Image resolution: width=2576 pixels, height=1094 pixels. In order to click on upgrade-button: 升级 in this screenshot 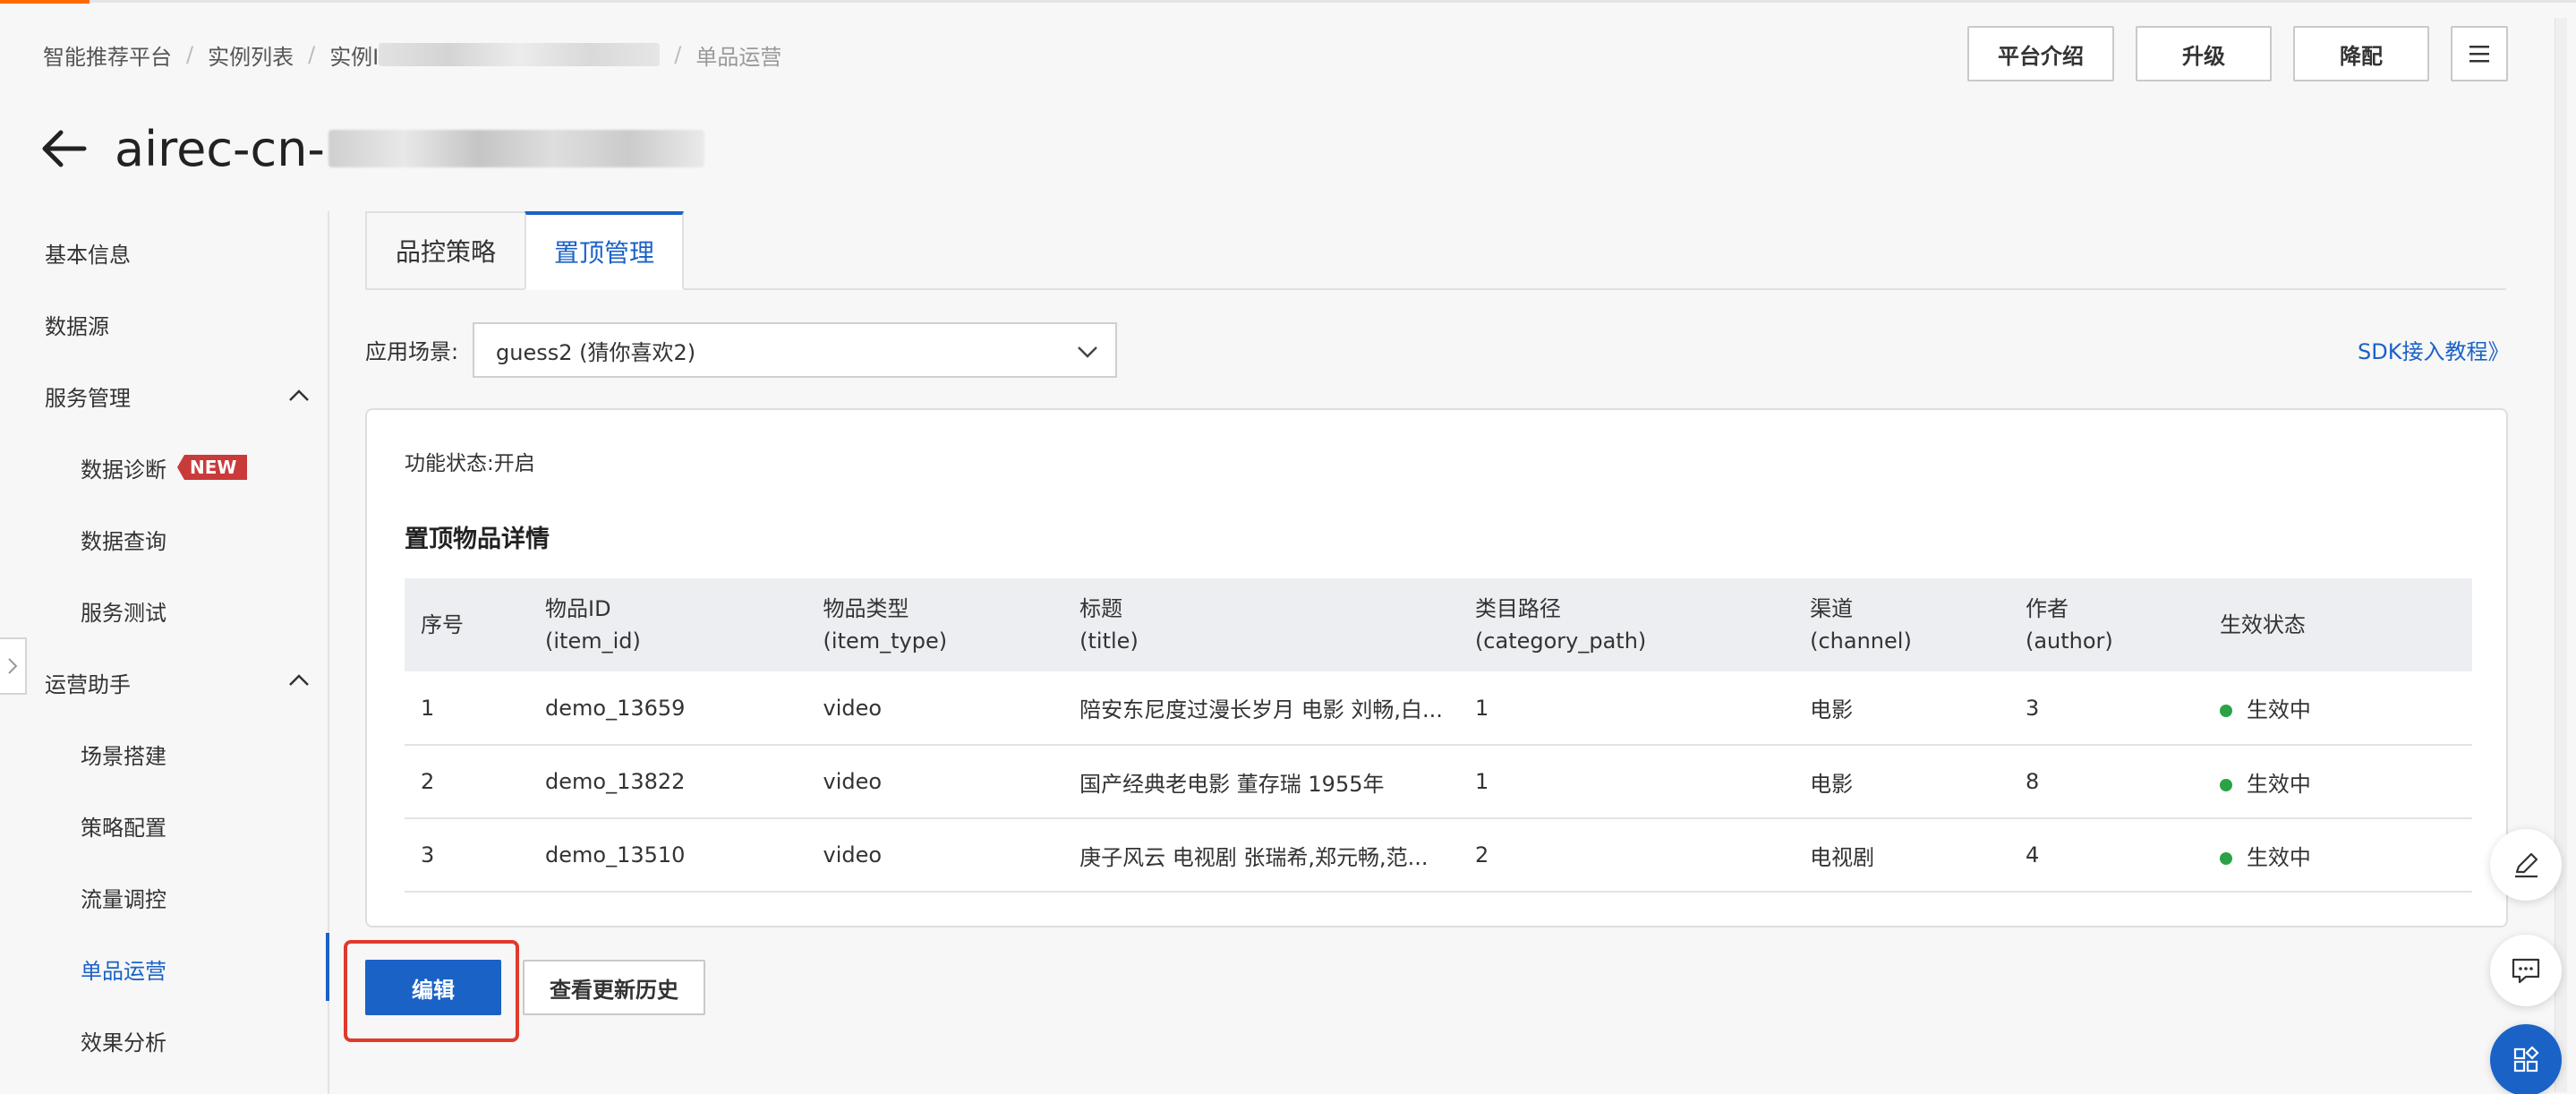, I will do `click(2204, 53)`.